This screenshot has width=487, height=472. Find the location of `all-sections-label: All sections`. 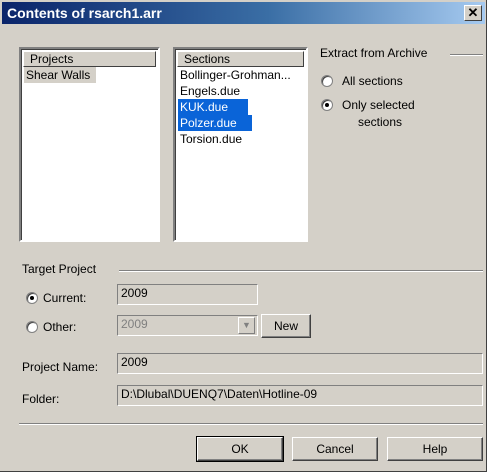

all-sections-label: All sections is located at coordinates (372, 81).